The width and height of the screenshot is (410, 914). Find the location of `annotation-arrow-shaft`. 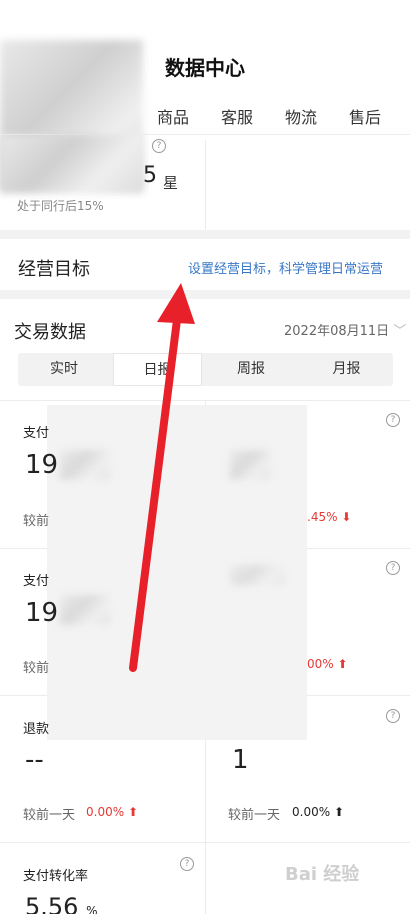

annotation-arrow-shaft is located at coordinates (155, 490).